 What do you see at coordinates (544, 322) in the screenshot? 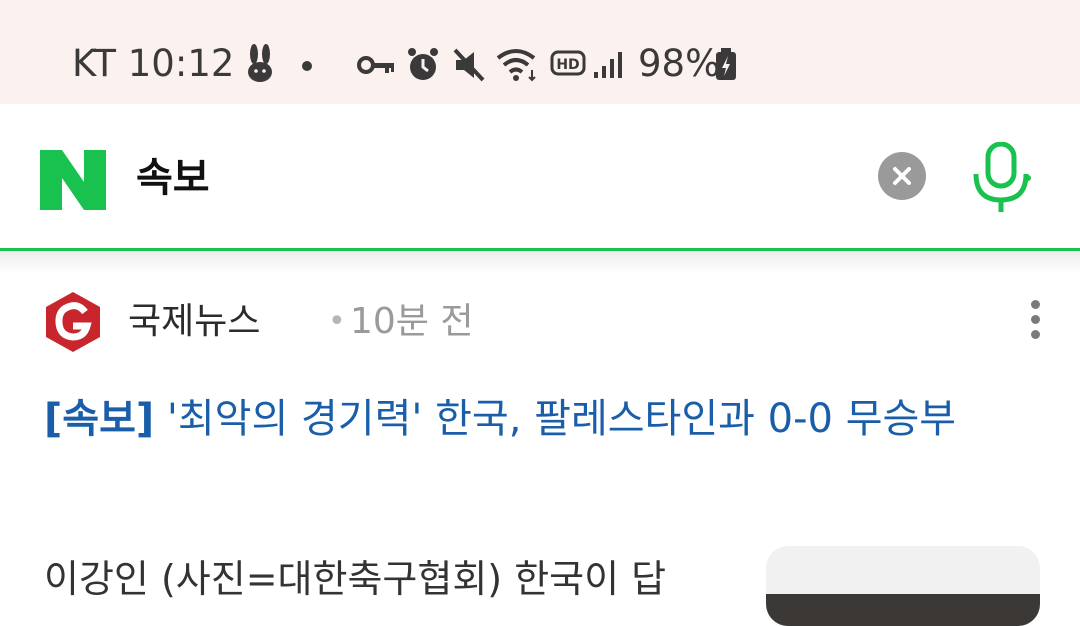
I see `article-source-row: 국제뉴스 • 10분 전` at bounding box center [544, 322].